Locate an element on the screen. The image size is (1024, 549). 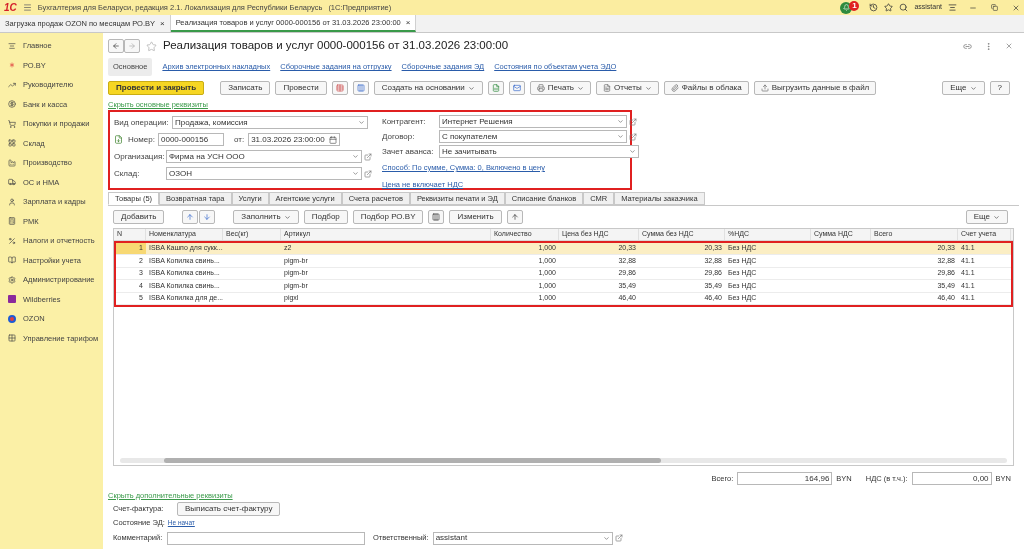
edit-button: Изменить is located at coordinates (475, 217).